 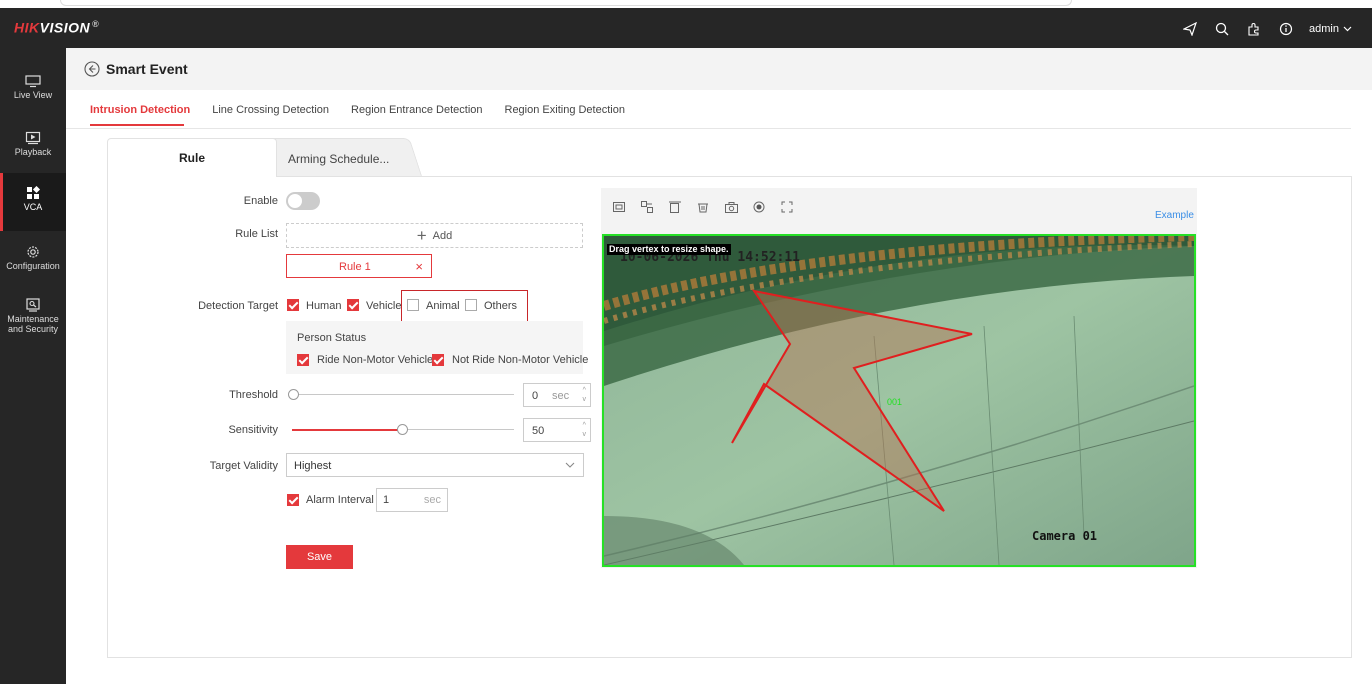 I want to click on sidebar-item-label: Playback, so click(x=33, y=152).